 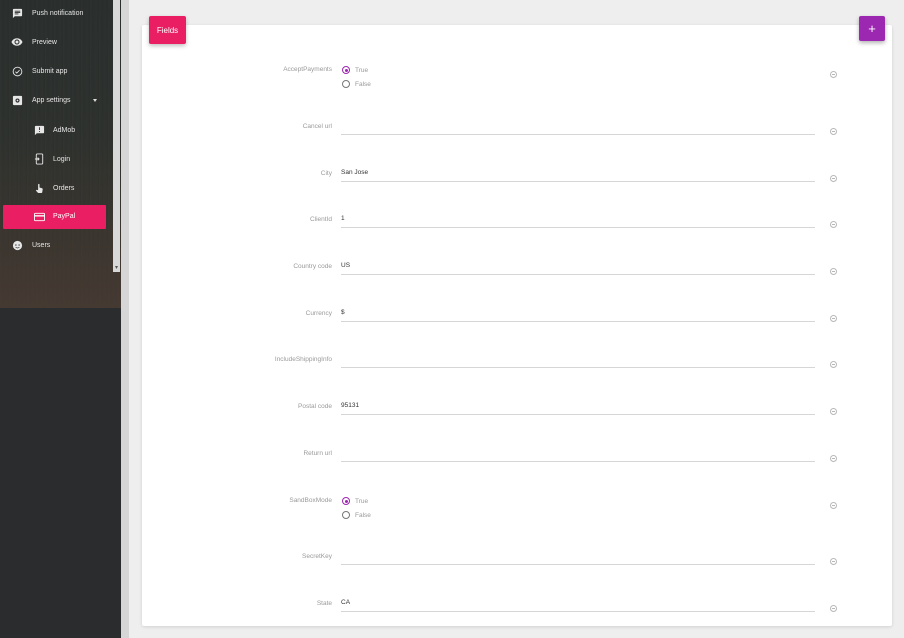 I want to click on radio-option-sandboxmode-true: True, so click(x=355, y=501).